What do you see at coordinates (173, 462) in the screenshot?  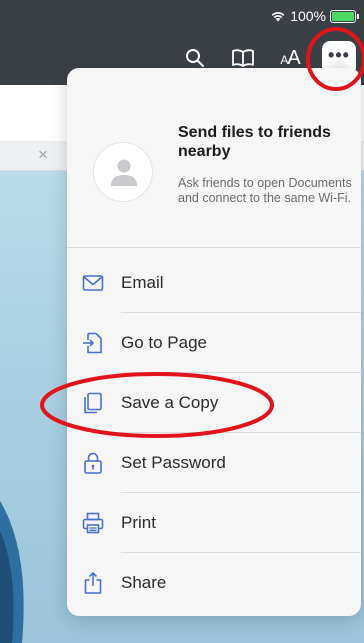 I see `menu-item-label: Set Password` at bounding box center [173, 462].